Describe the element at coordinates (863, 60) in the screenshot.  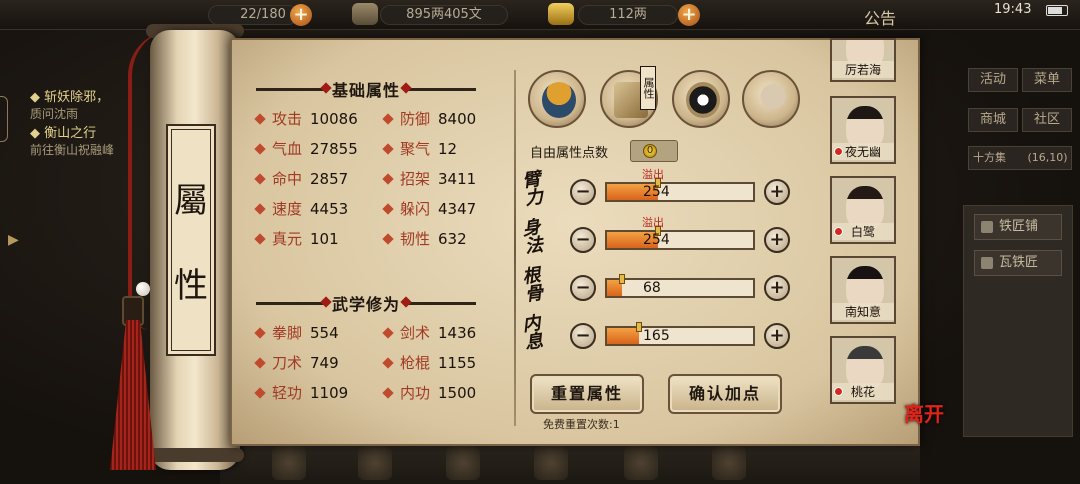
I see `party-member-portrait: 厉若海` at that location.